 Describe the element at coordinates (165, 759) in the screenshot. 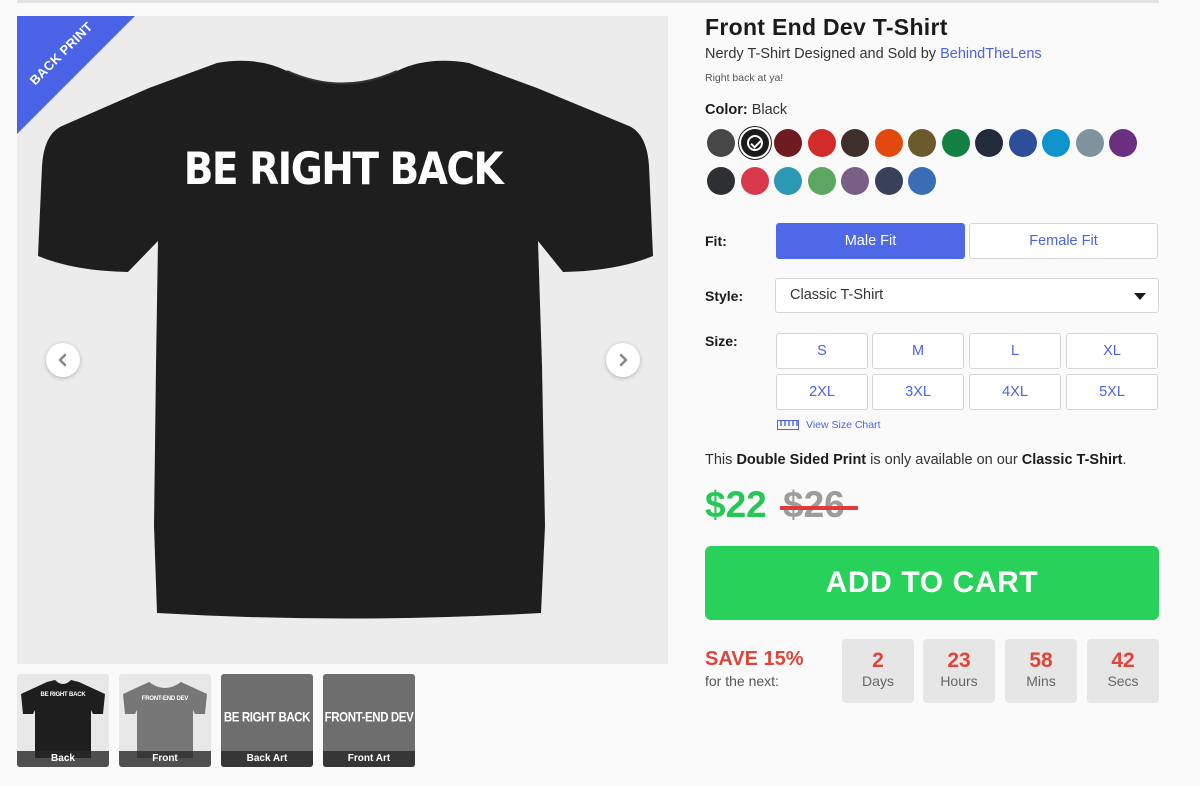

I see `thumbnail-label: Front` at that location.